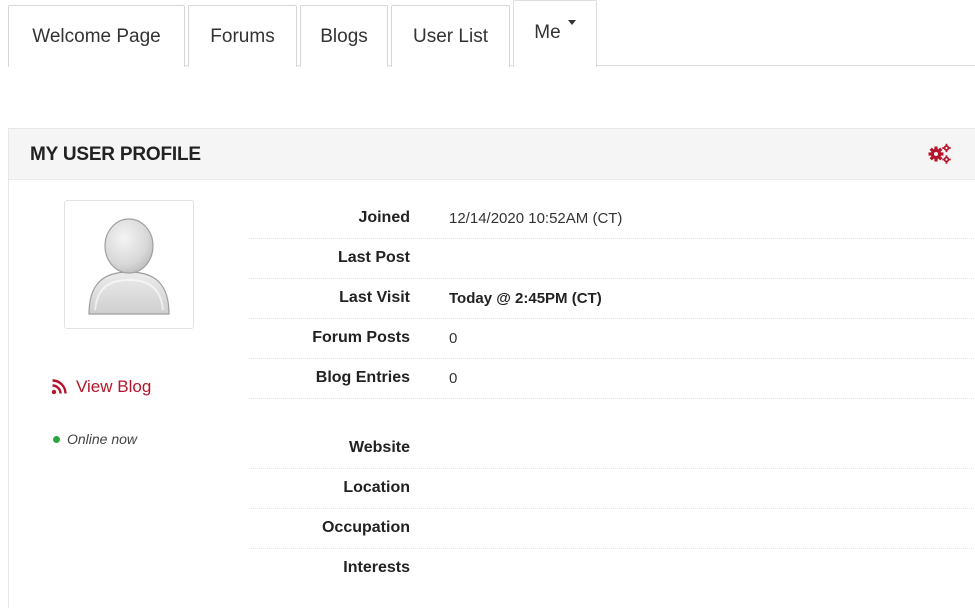  I want to click on tab-label: Forums, so click(242, 36).